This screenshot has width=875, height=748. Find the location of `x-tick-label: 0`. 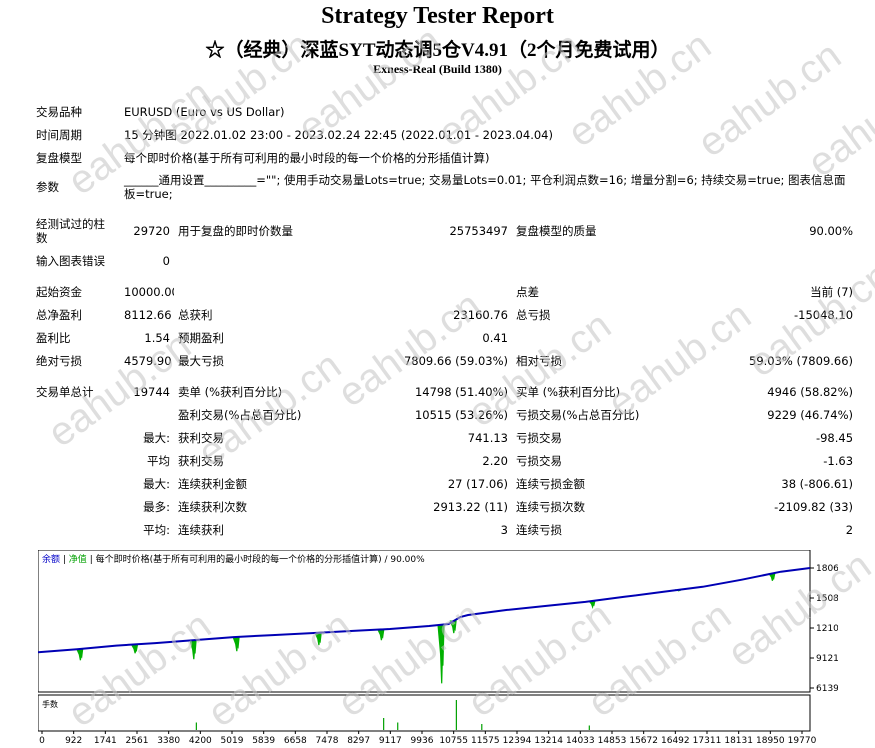

x-tick-label: 0 is located at coordinates (42, 741).